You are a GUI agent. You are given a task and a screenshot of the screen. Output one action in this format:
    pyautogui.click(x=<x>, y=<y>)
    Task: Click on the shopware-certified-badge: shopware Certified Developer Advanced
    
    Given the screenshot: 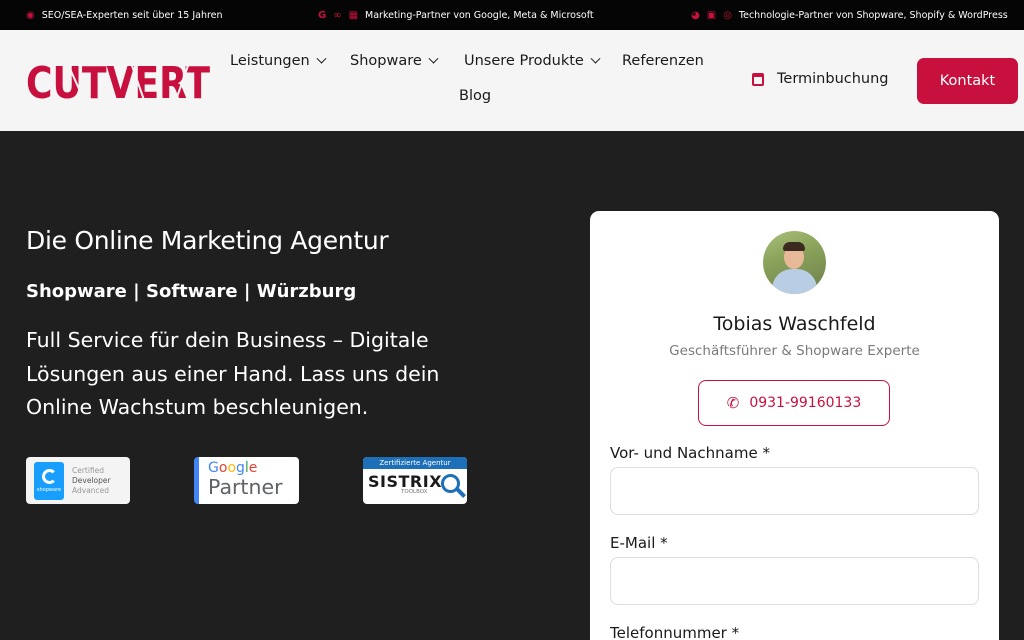 What is the action you would take?
    pyautogui.click(x=78, y=480)
    